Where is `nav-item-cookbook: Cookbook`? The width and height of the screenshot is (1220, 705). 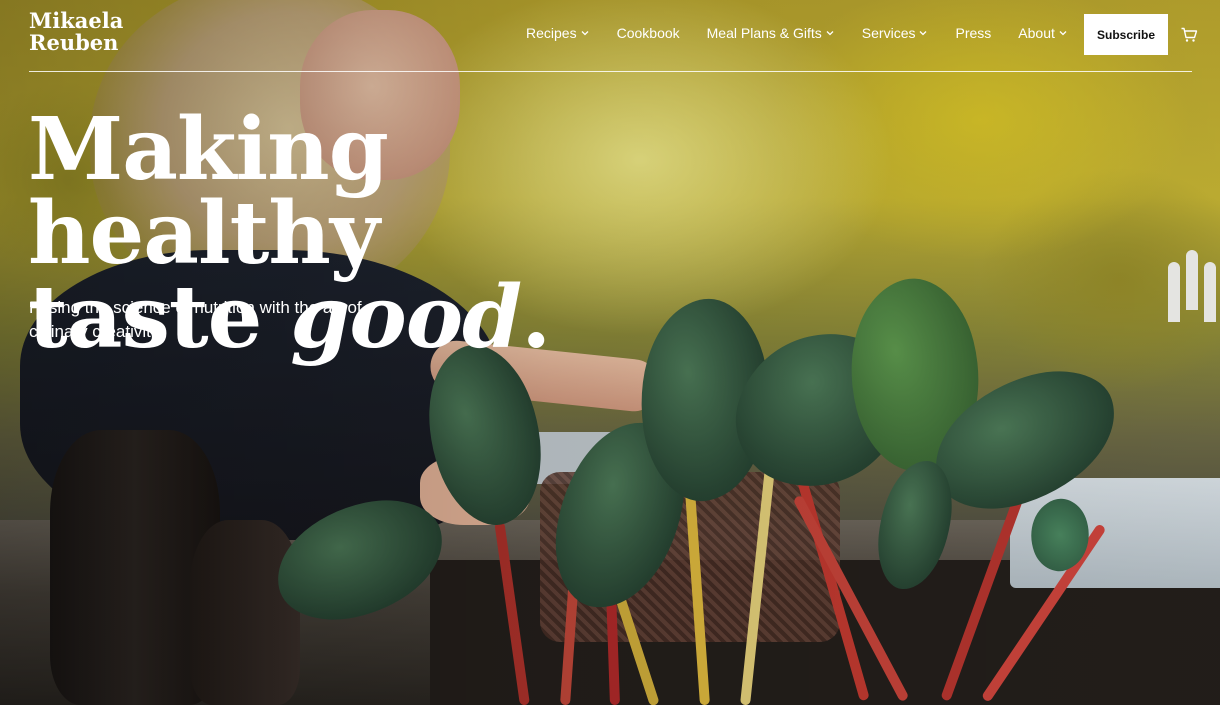
nav-item-cookbook: Cookbook is located at coordinates (648, 33).